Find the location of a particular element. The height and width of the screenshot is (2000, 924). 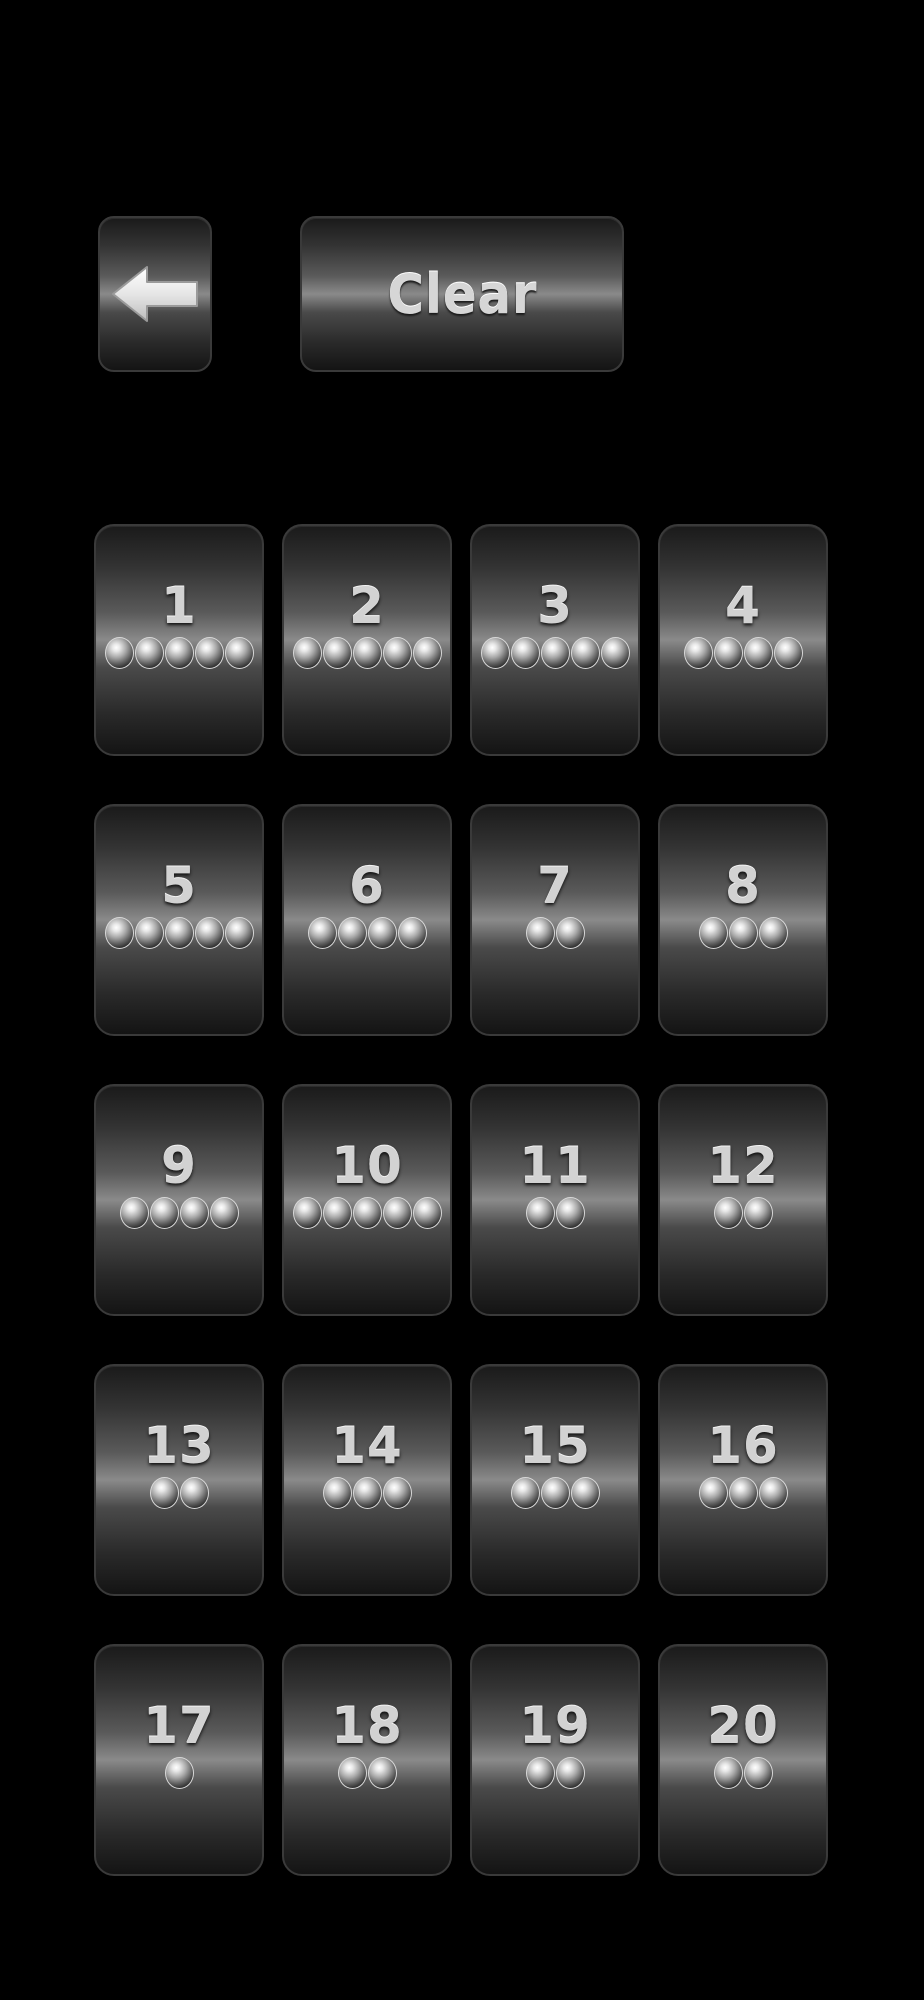

clear-button: Clear is located at coordinates (462, 294).